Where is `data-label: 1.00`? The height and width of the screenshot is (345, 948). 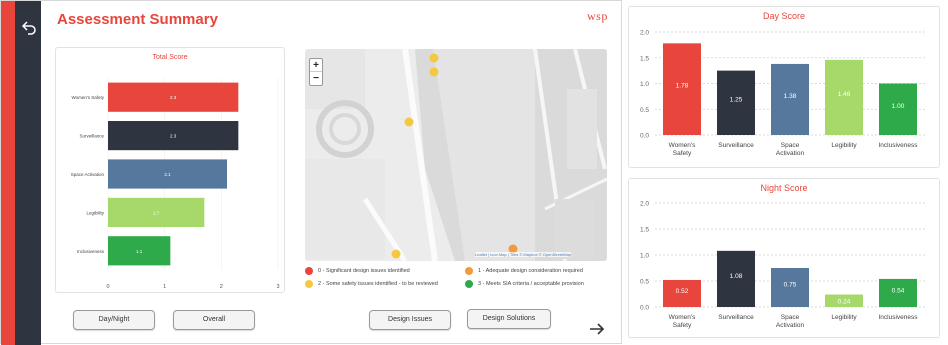
data-label: 1.00 is located at coordinates (898, 106).